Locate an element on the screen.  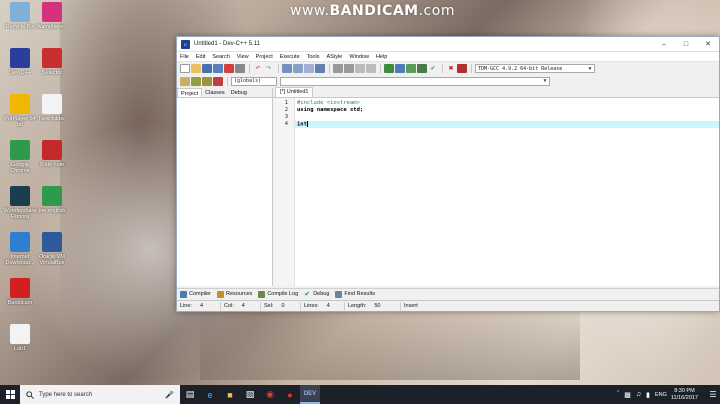
save-icon is located at coordinates (207, 68).